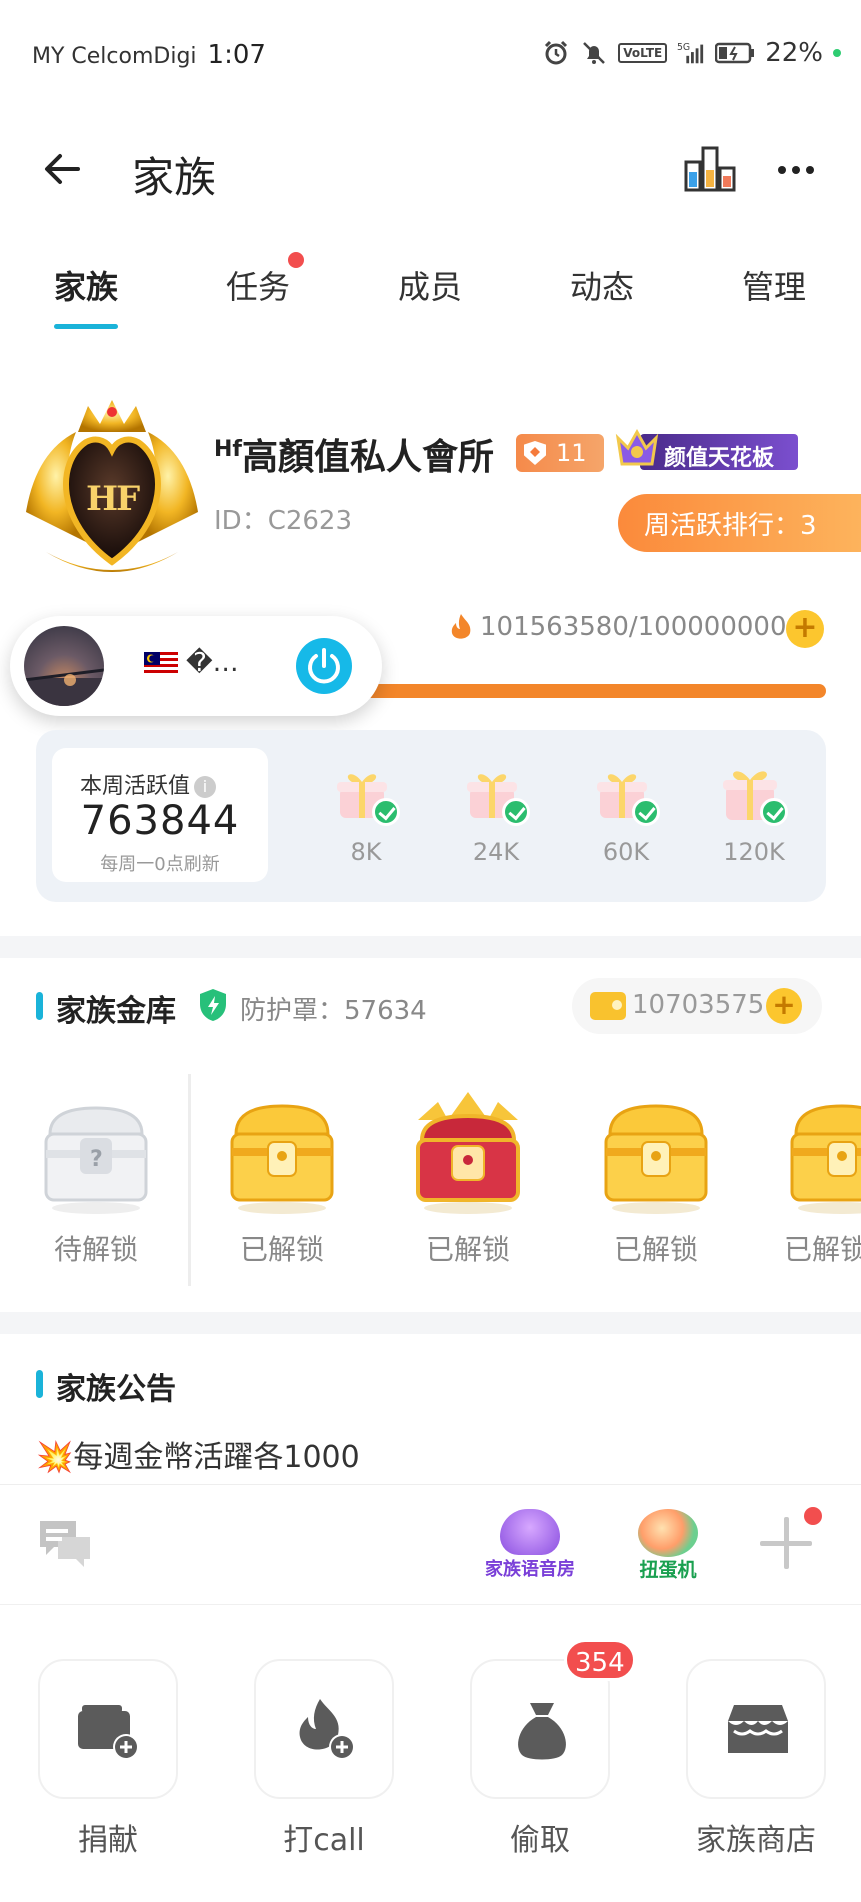 The width and height of the screenshot is (861, 1902). Describe the element at coordinates (205, 787) in the screenshot. I see `info-icon: i` at that location.